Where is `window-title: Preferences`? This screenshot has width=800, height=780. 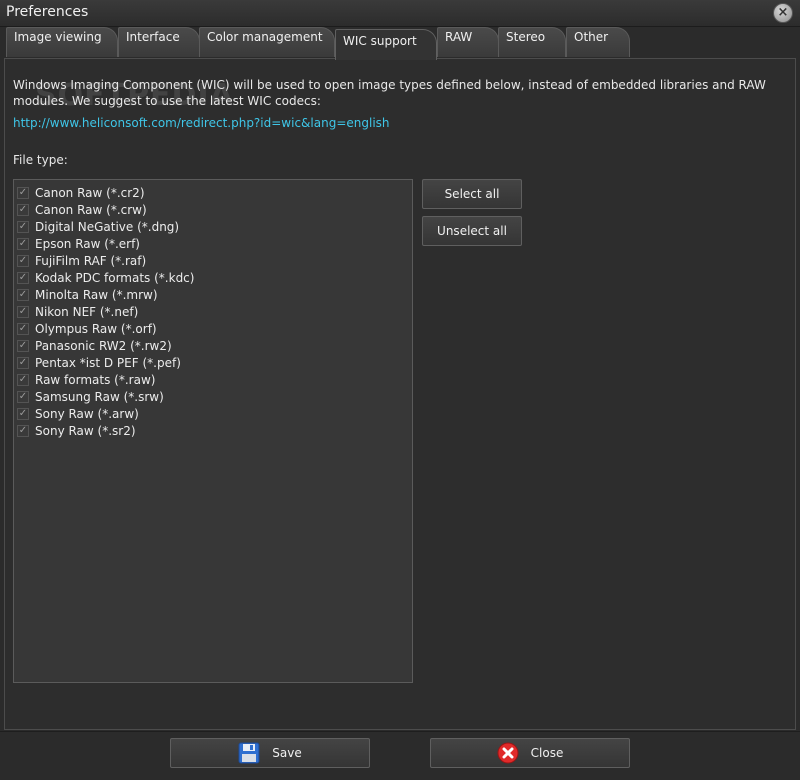 window-title: Preferences is located at coordinates (47, 12).